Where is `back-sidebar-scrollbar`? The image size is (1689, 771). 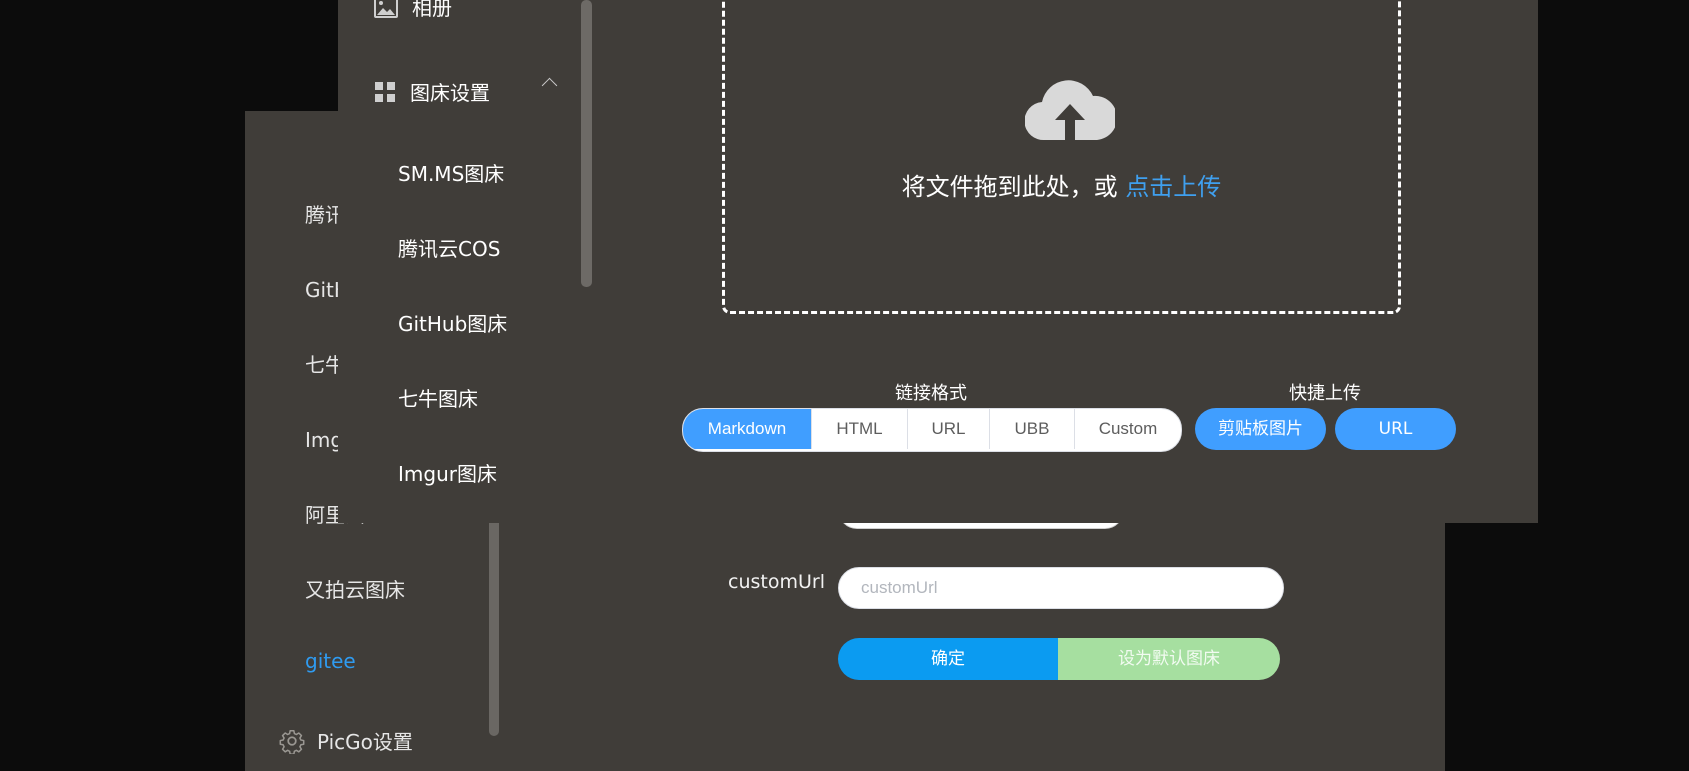
back-sidebar-scrollbar is located at coordinates (494, 623).